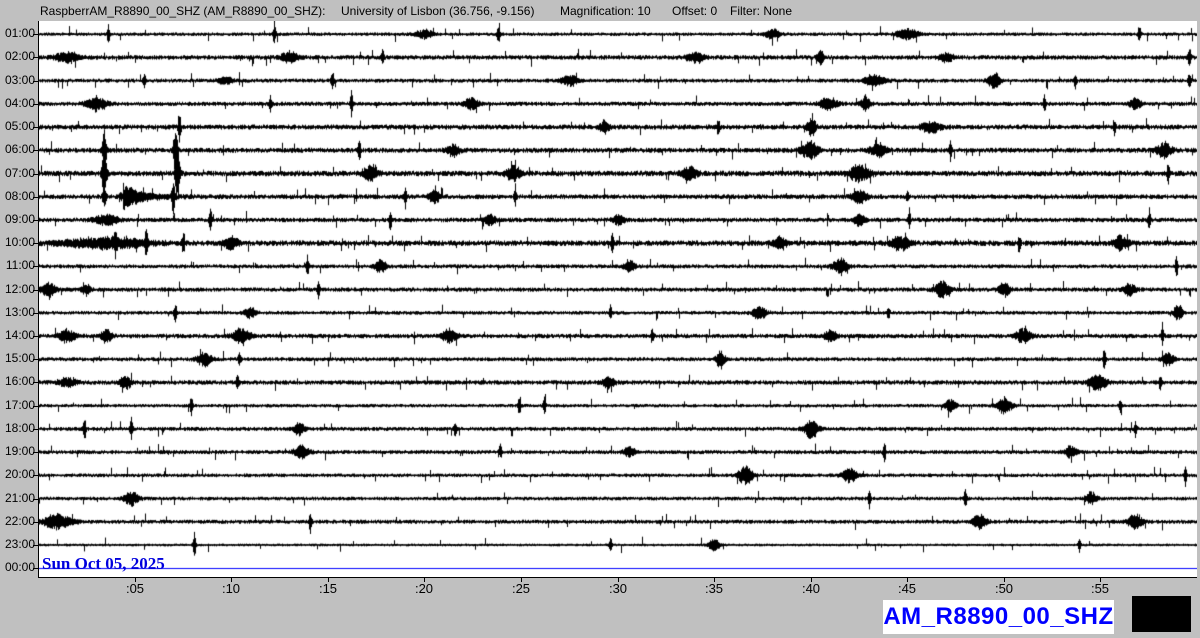 The height and width of the screenshot is (638, 1200). I want to click on hour-label: 02:00, so click(19, 56).